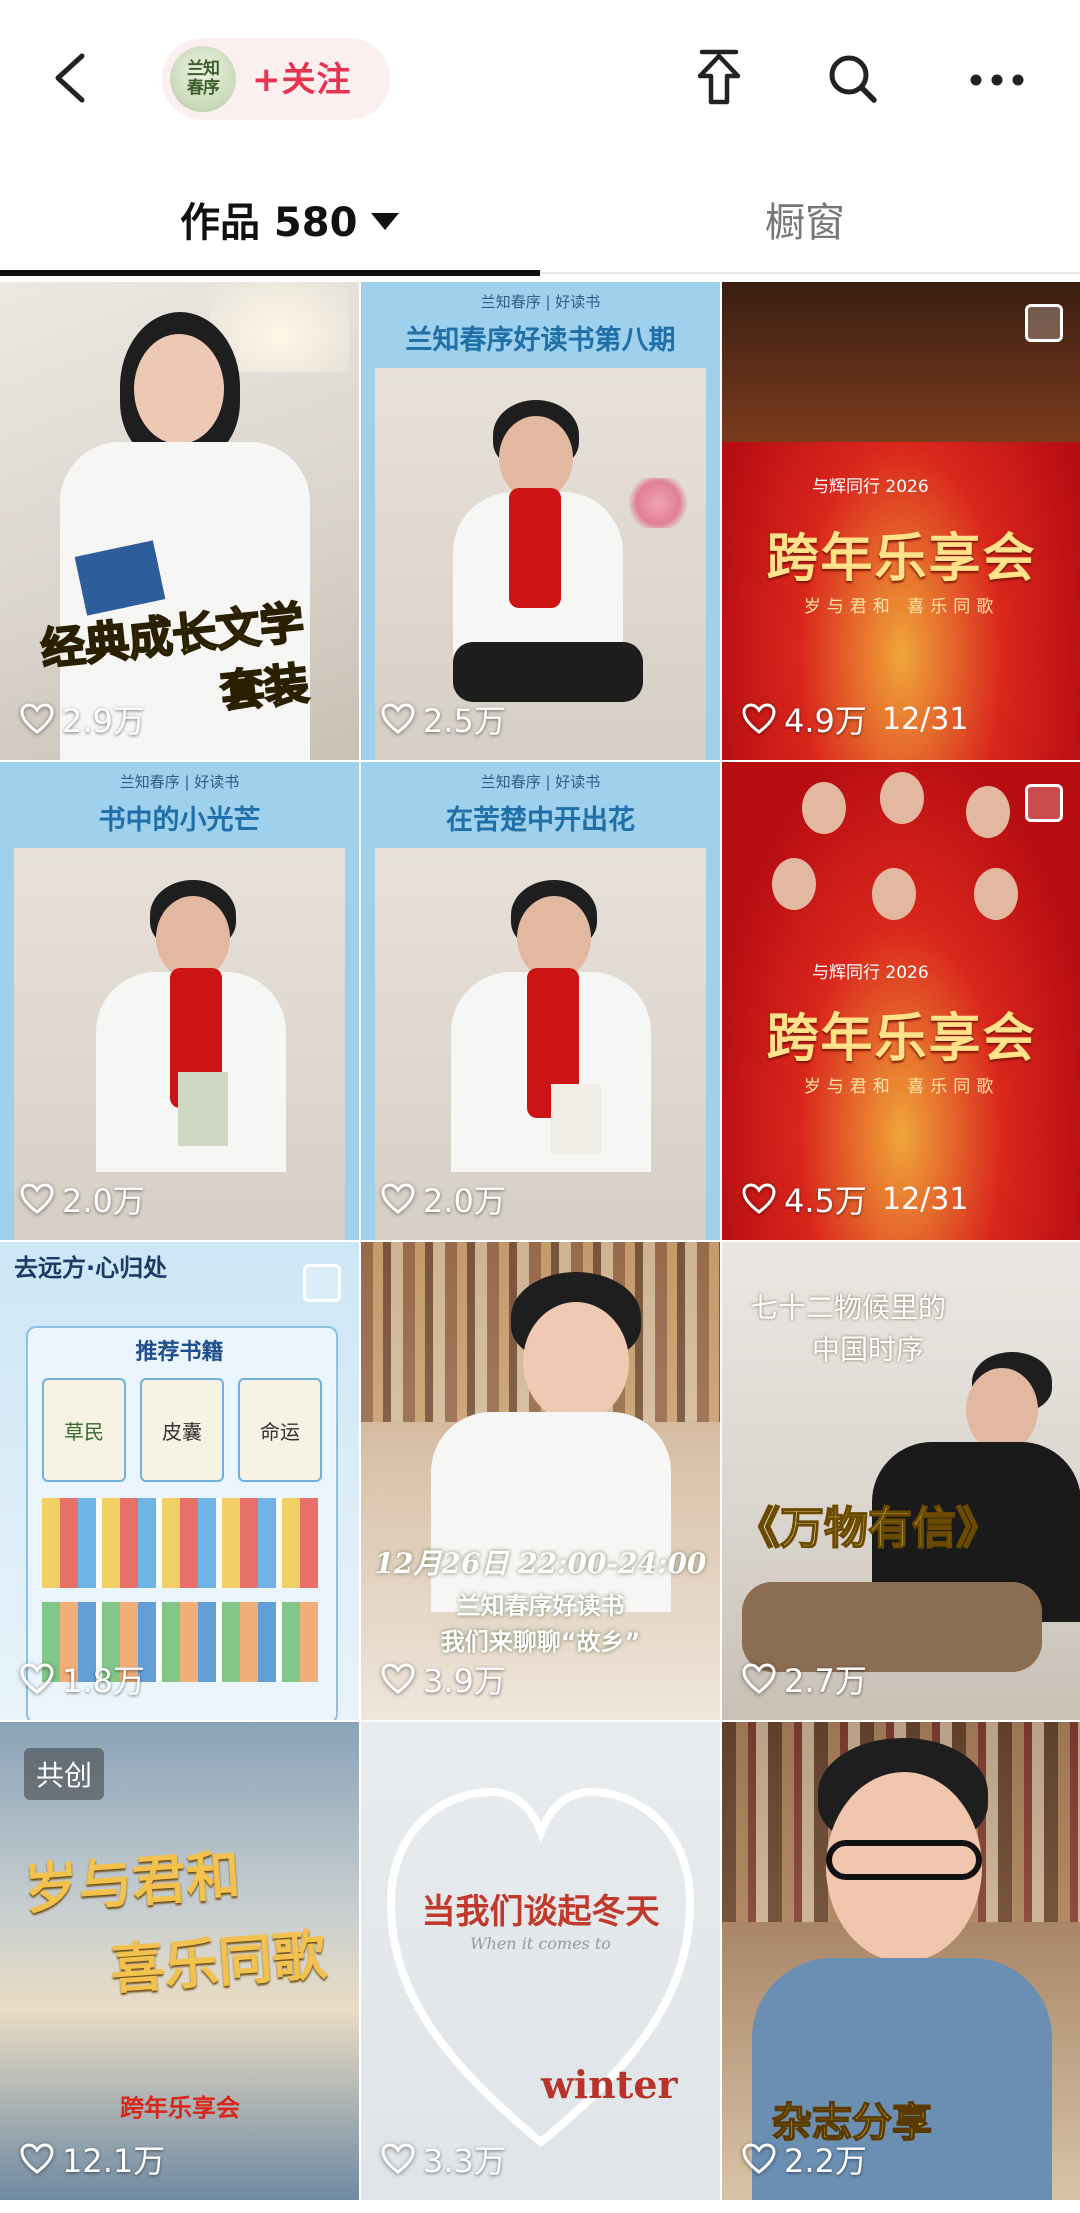 The image size is (1080, 2213). What do you see at coordinates (540, 340) in the screenshot?
I see `video-title: 兰知春序好读书第八期` at bounding box center [540, 340].